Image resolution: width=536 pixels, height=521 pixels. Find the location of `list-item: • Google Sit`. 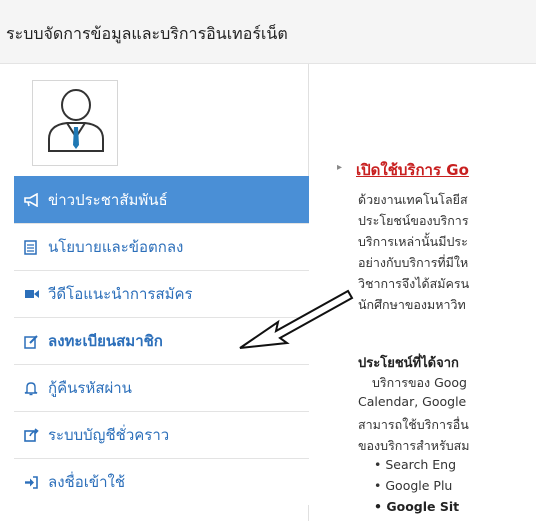

list-item: • Google Sit is located at coordinates (417, 506).